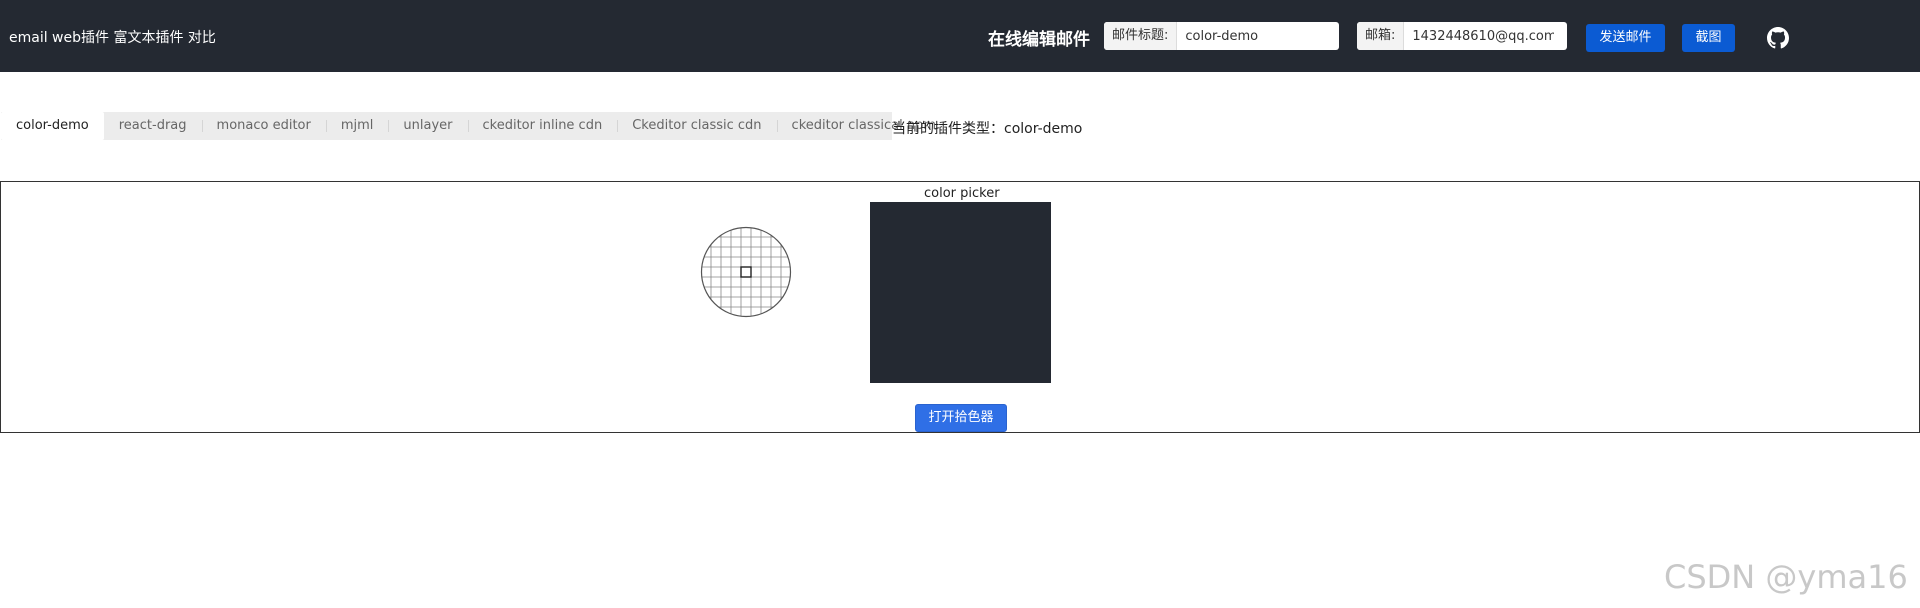 This screenshot has width=1920, height=608. What do you see at coordinates (542, 126) in the screenshot?
I see `tab-ckeditor-inline-cdn: ckeditor inline cdn` at bounding box center [542, 126].